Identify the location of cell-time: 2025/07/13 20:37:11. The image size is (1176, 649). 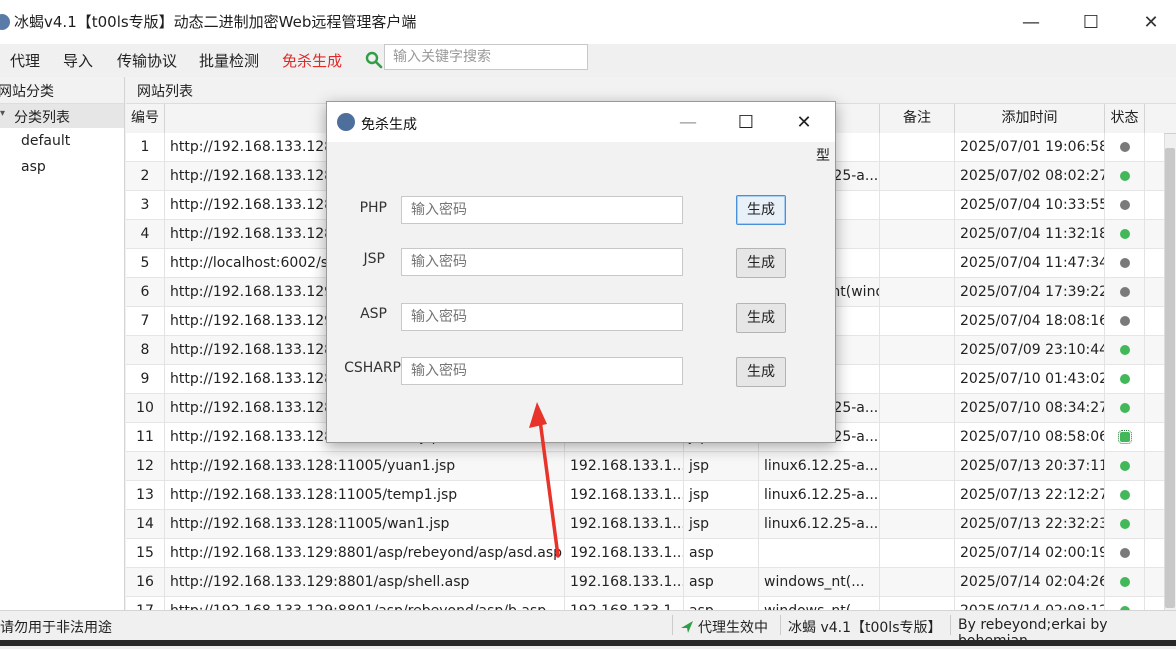
(1030, 466).